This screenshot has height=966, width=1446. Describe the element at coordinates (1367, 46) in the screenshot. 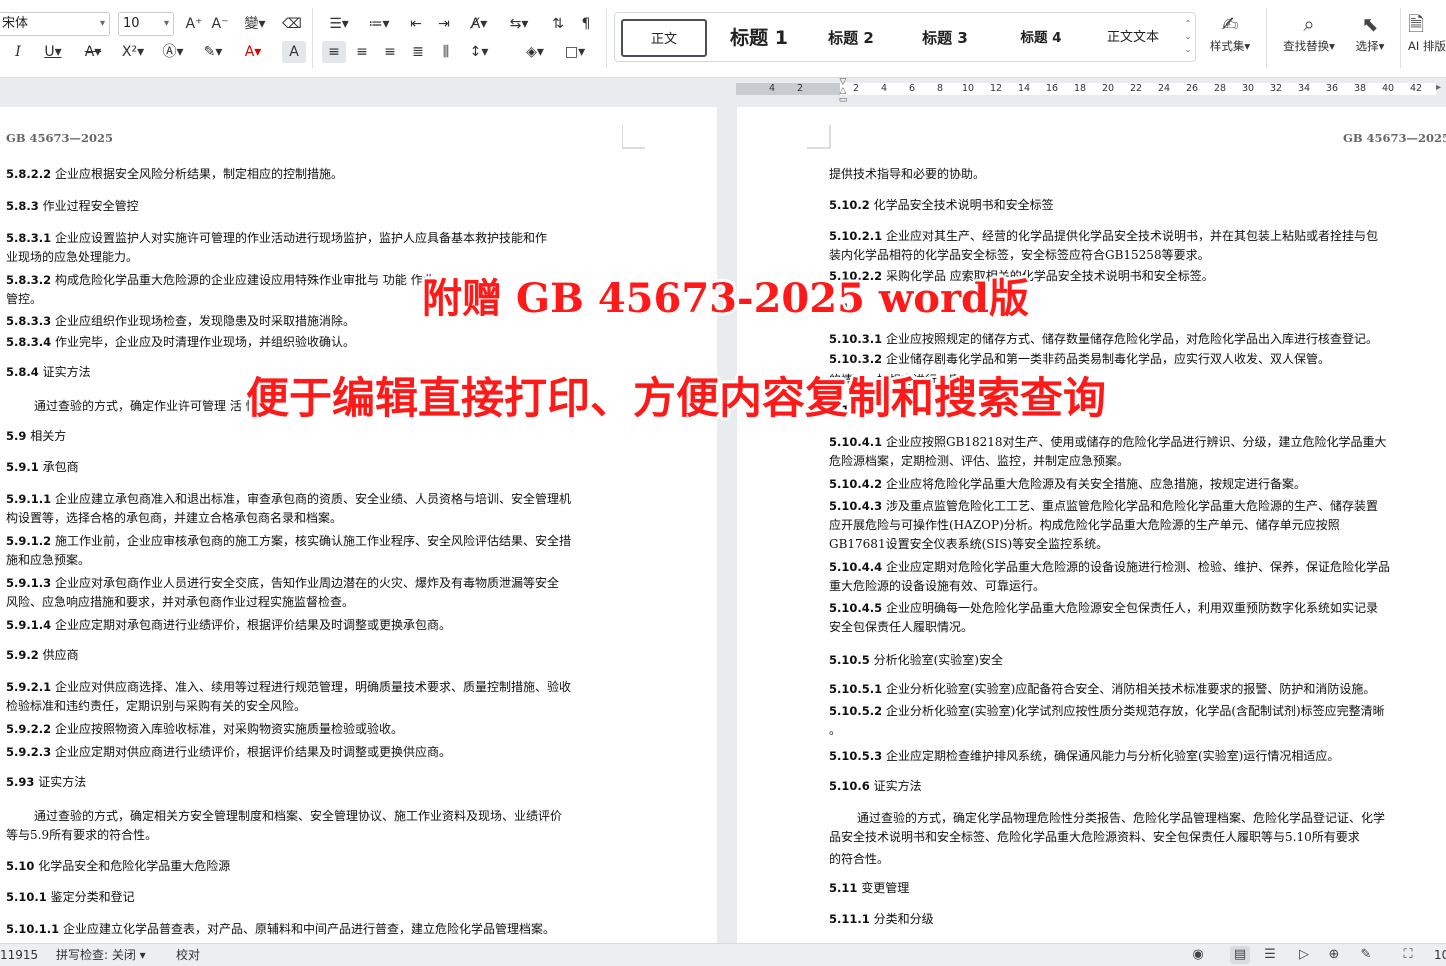

I see `select-label: 选择` at that location.